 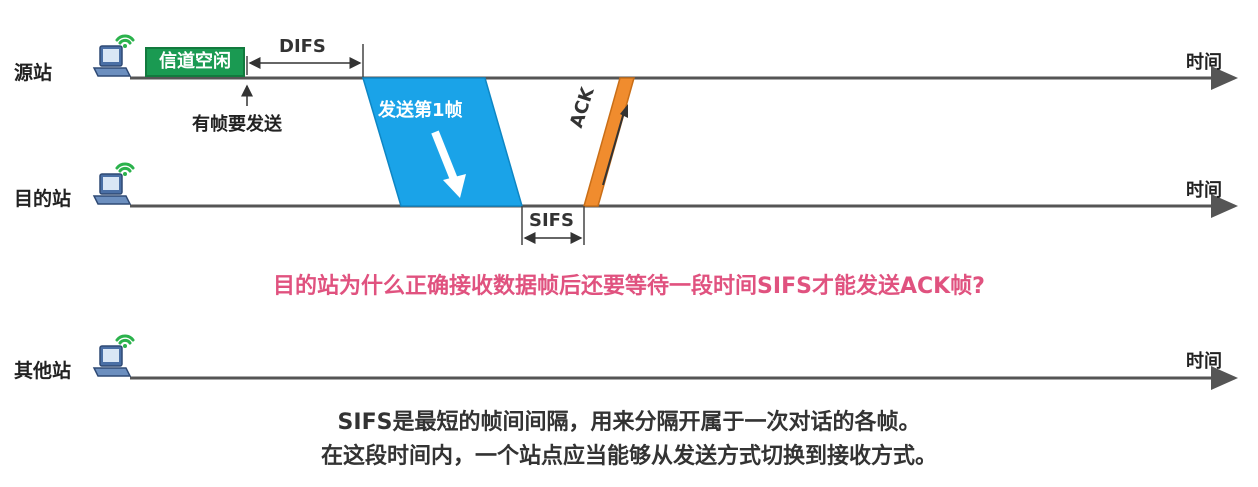 What do you see at coordinates (112, 61) in the screenshot?
I see `source-laptop-icon` at bounding box center [112, 61].